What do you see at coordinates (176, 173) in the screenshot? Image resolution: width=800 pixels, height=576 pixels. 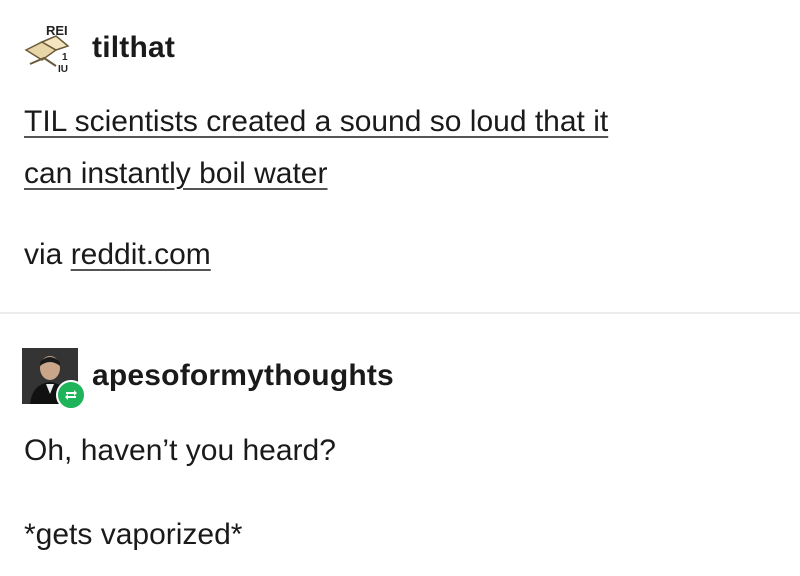 I see `headline-line: can instantly boil water` at bounding box center [176, 173].